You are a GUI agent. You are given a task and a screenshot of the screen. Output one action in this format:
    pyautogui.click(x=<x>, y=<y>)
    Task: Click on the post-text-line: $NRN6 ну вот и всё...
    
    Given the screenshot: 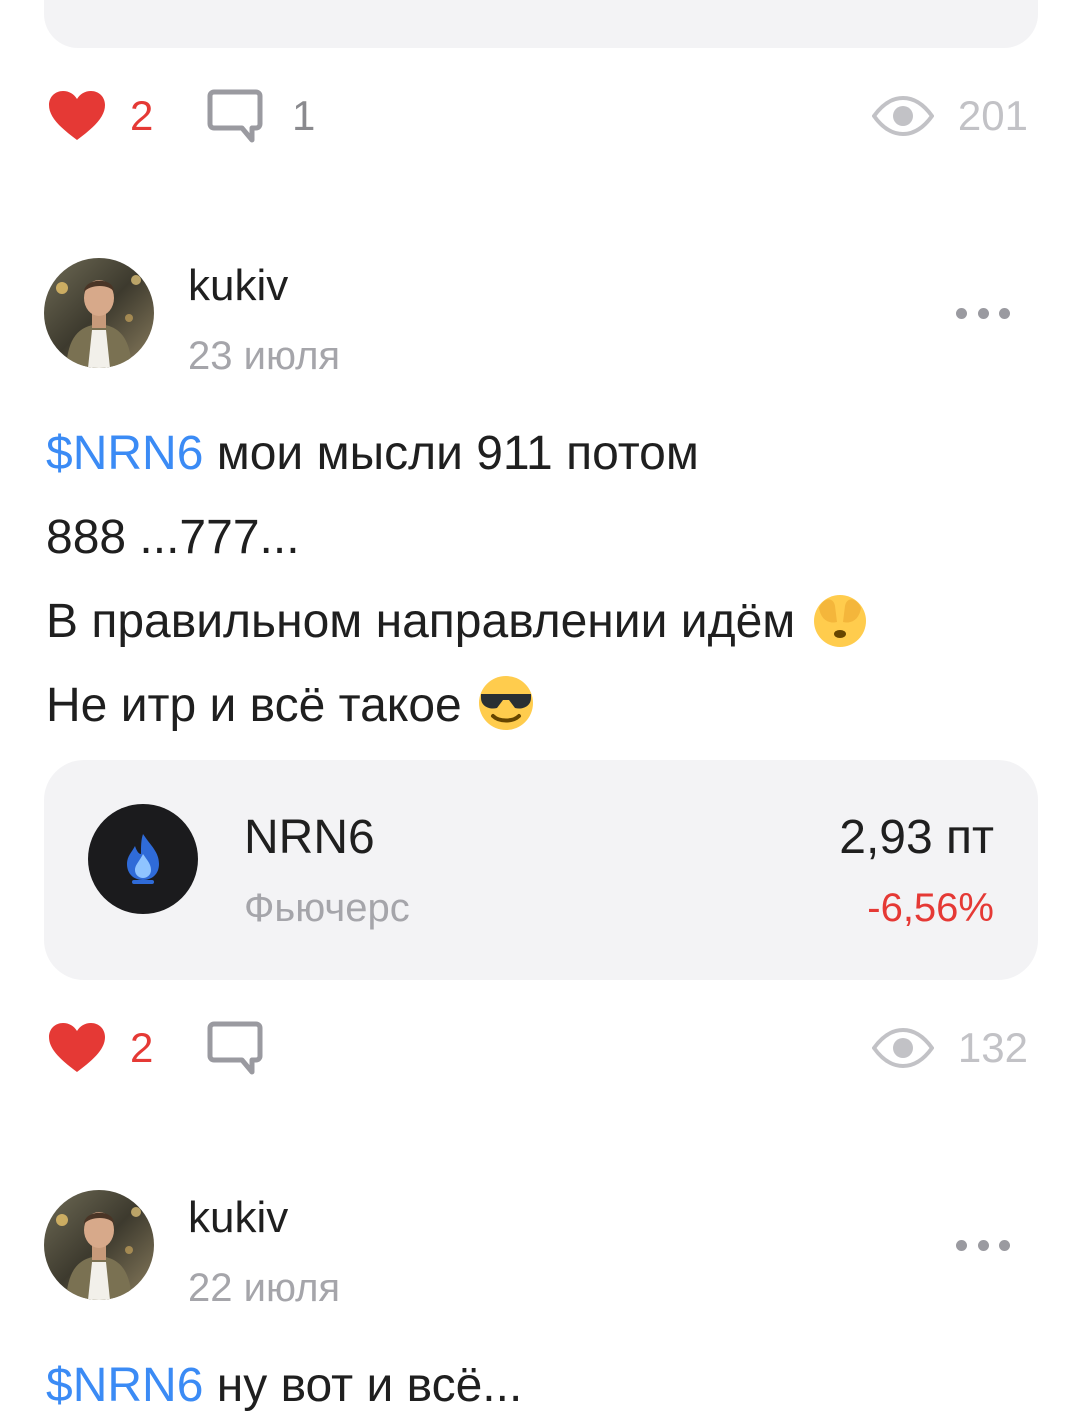 What is the action you would take?
    pyautogui.click(x=284, y=1385)
    